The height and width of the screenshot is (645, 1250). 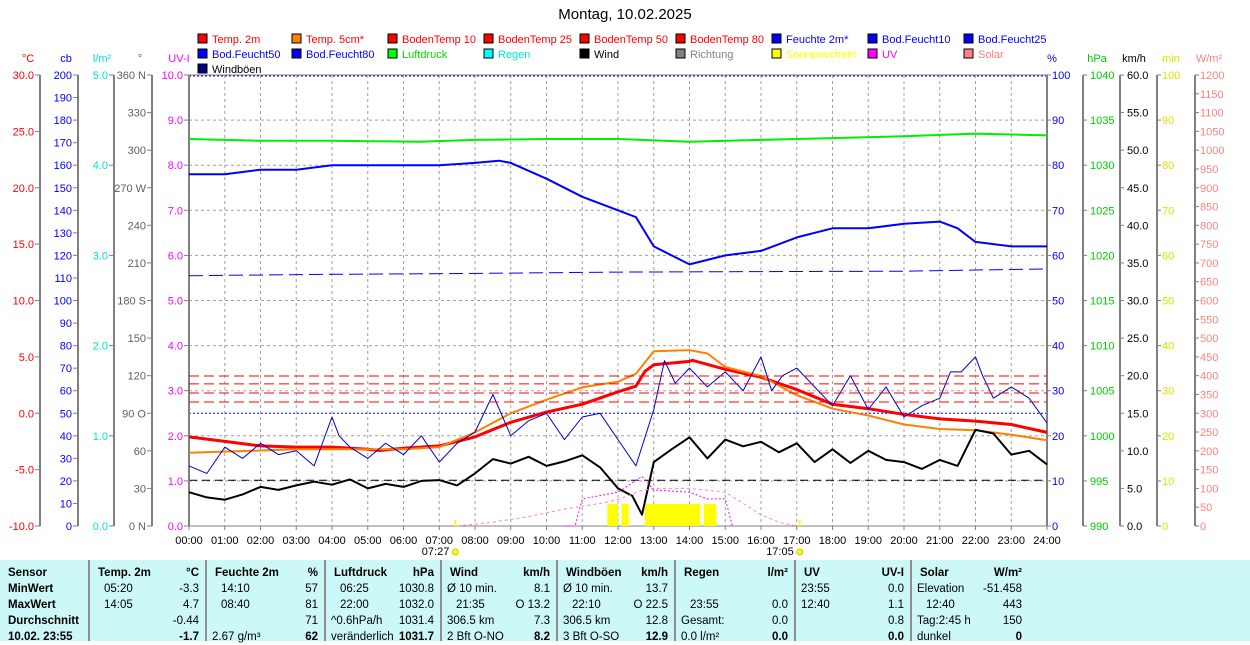 What do you see at coordinates (656, 621) in the screenshot?
I see `cell-value: 12.8` at bounding box center [656, 621].